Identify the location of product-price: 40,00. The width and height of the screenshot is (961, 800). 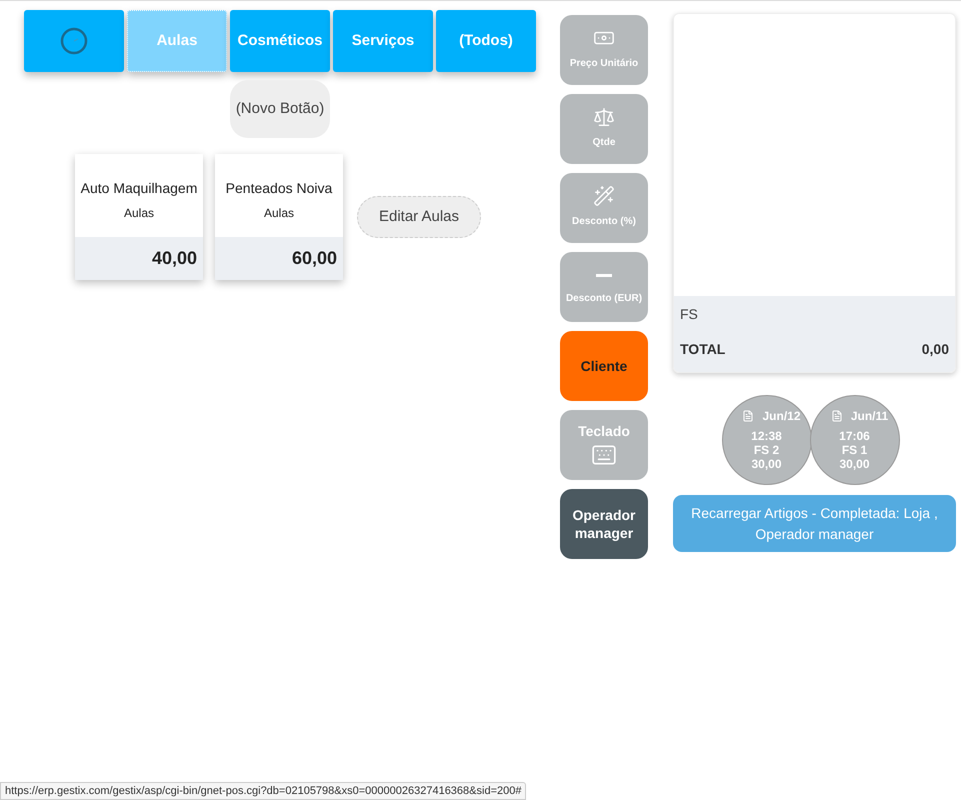
(174, 258).